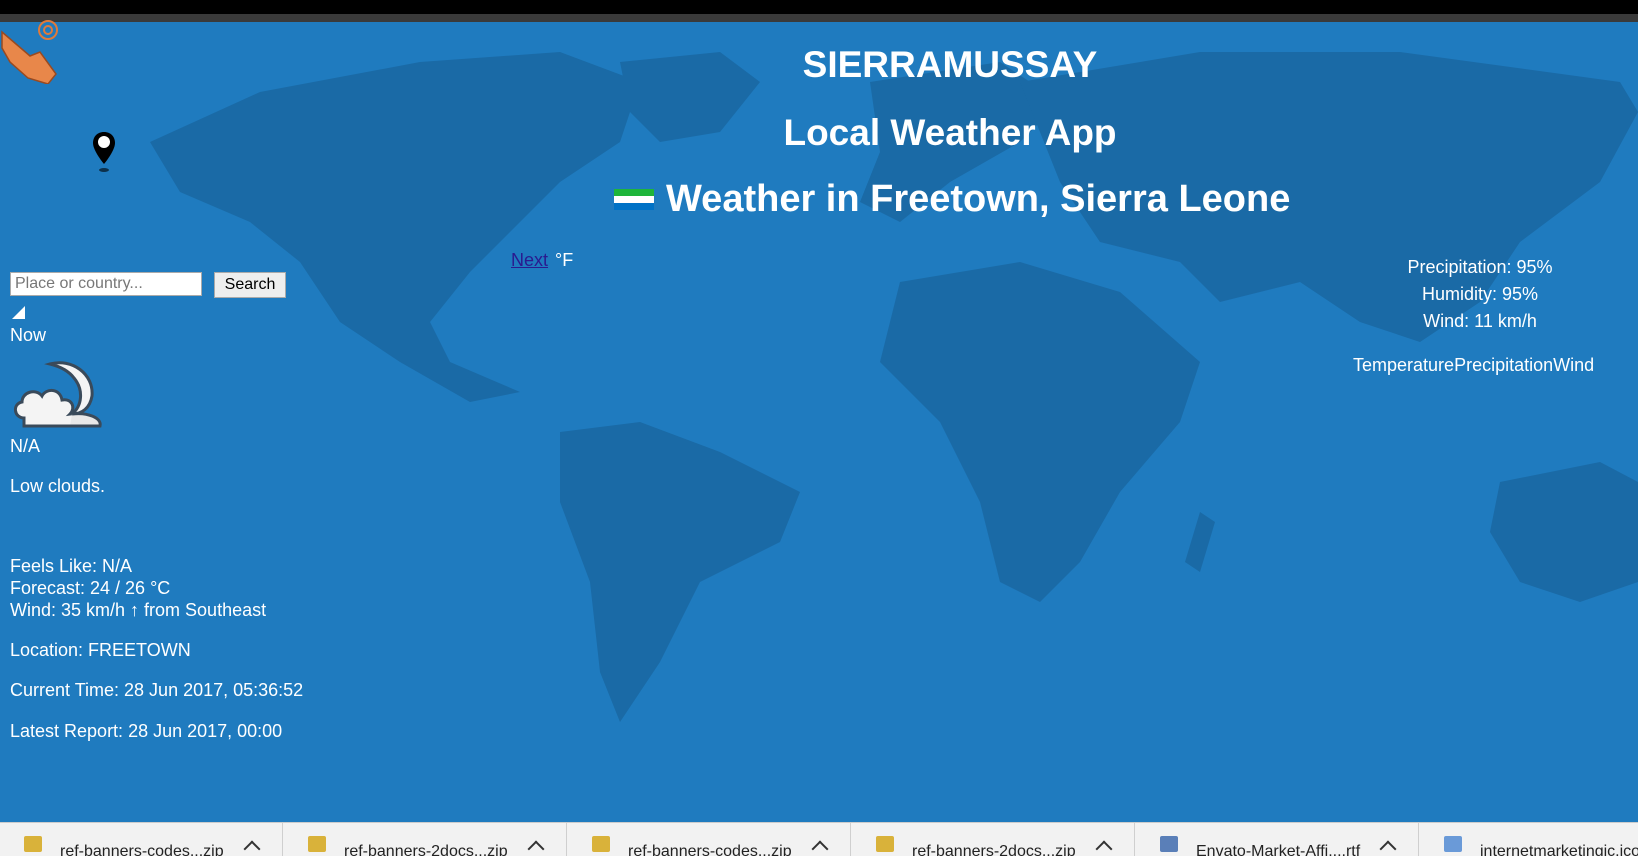 Image resolution: width=1638 pixels, height=856 pixels. Describe the element at coordinates (1040, 432) in the screenshot. I see `africa-shape` at that location.